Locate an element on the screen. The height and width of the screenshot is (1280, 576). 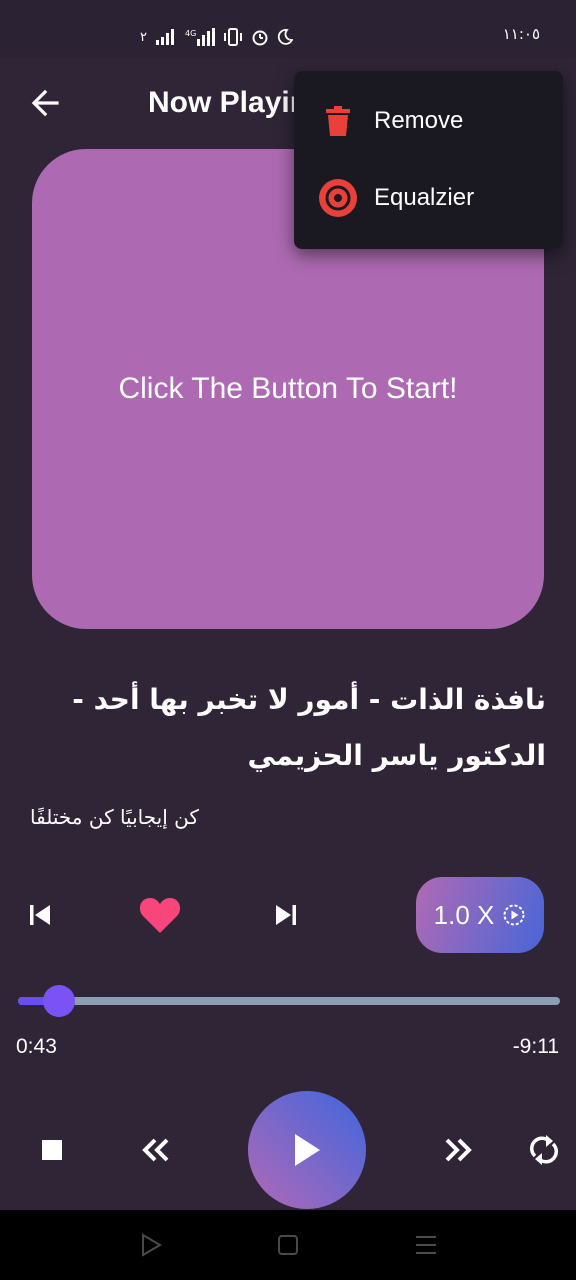
heart-icon is located at coordinates (160, 915).